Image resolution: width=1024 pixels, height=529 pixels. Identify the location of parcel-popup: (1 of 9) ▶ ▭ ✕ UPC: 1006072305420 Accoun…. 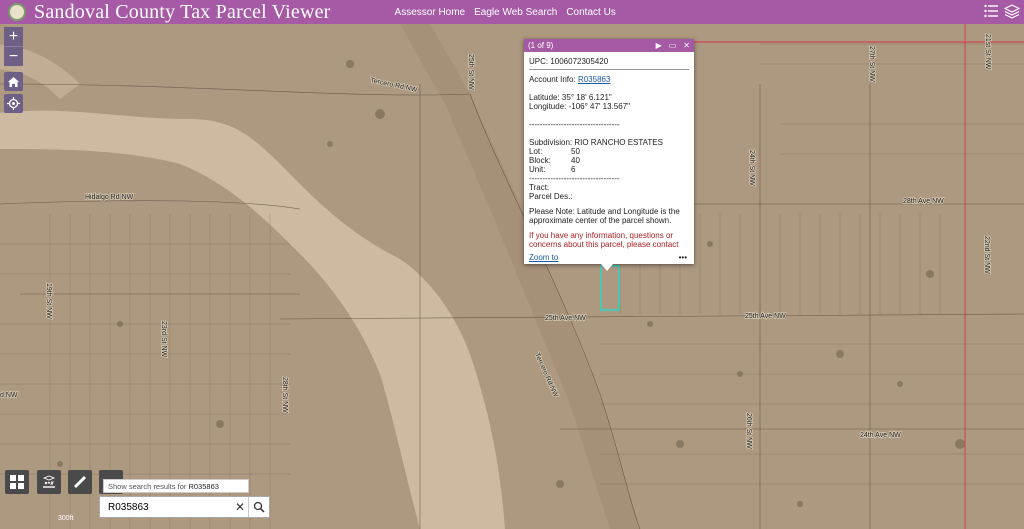
(609, 151).